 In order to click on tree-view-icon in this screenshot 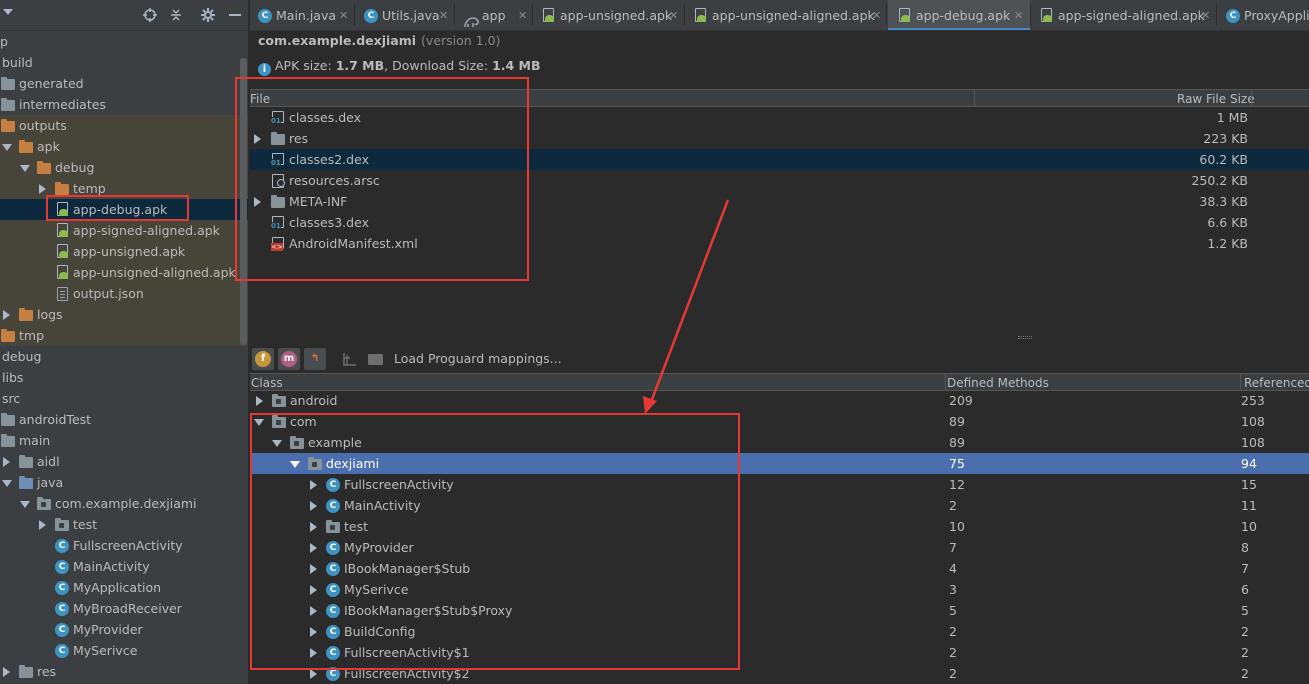, I will do `click(350, 360)`.